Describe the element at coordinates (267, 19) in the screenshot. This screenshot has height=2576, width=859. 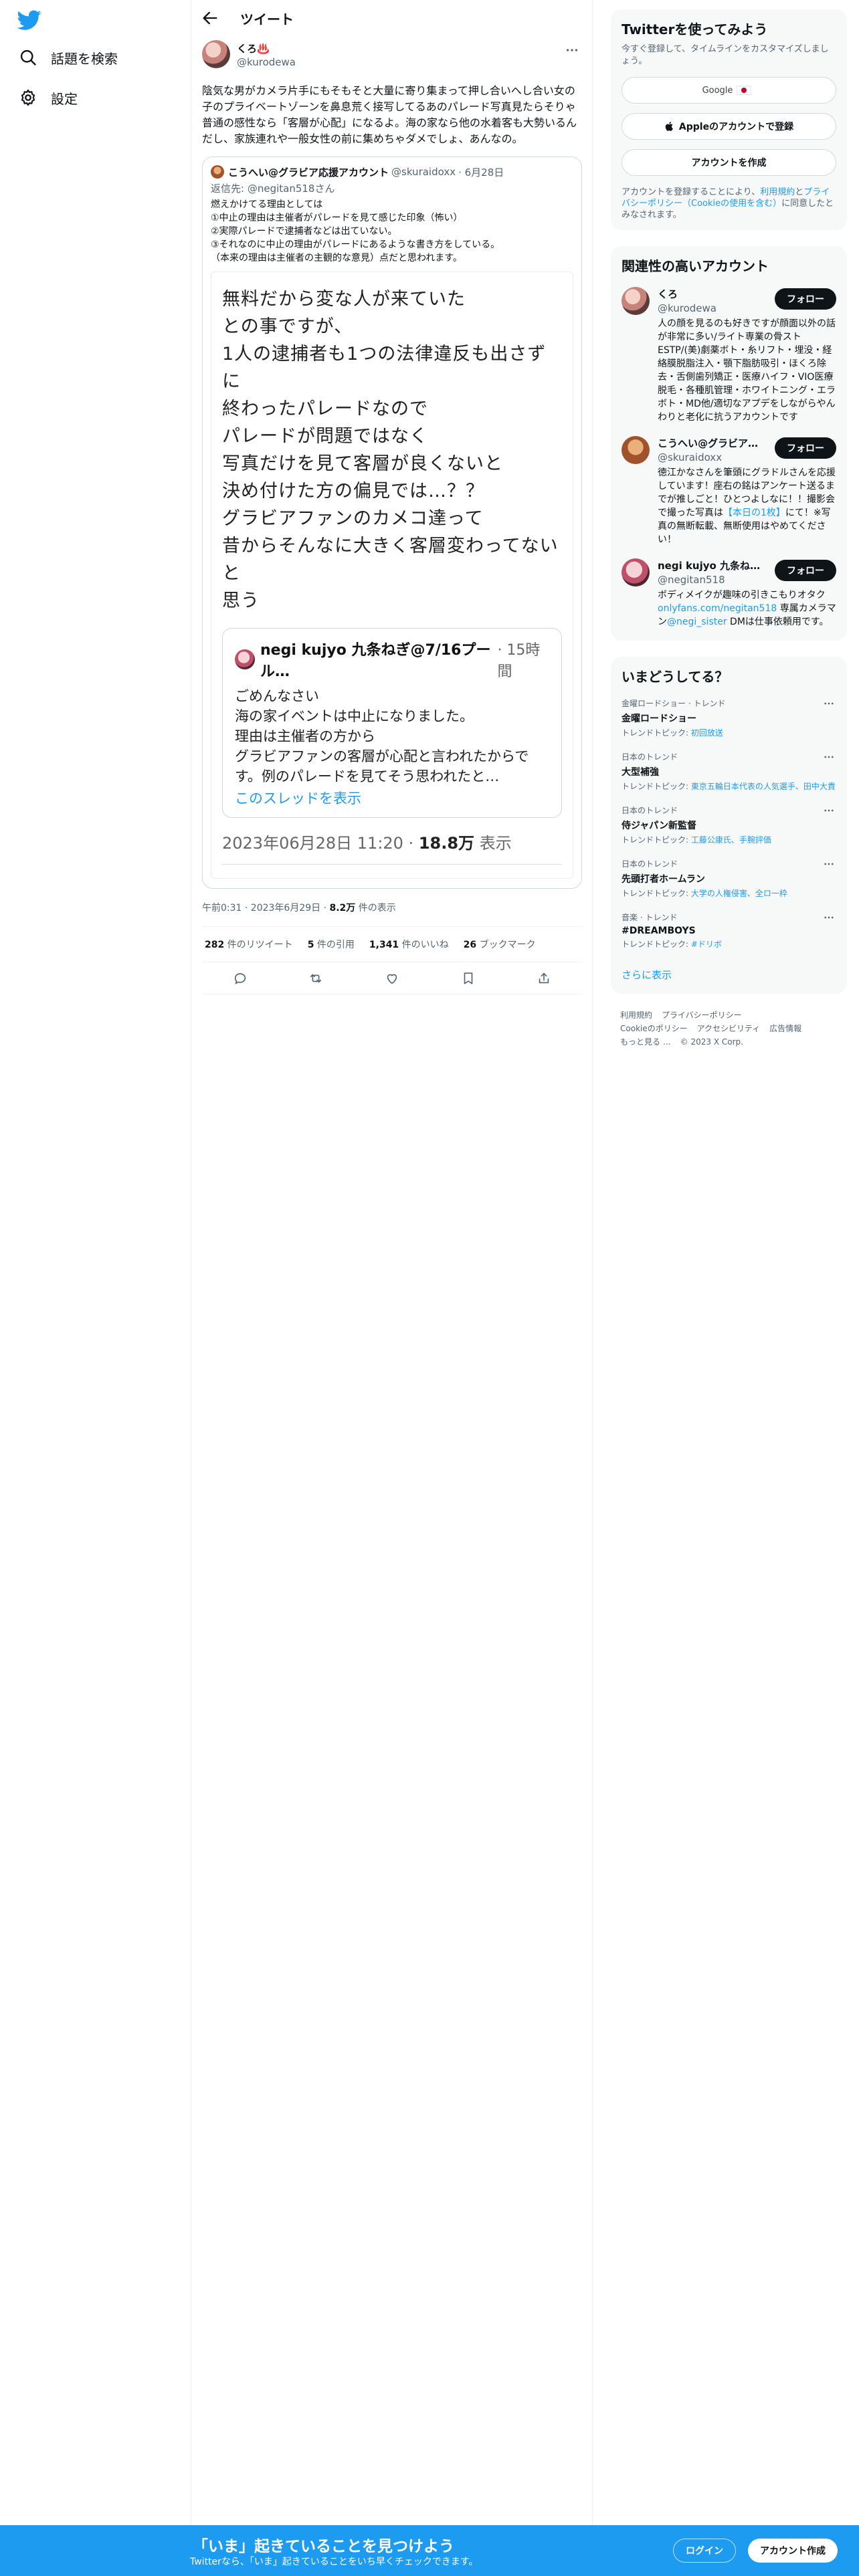
I see `page-title: ツイート` at that location.